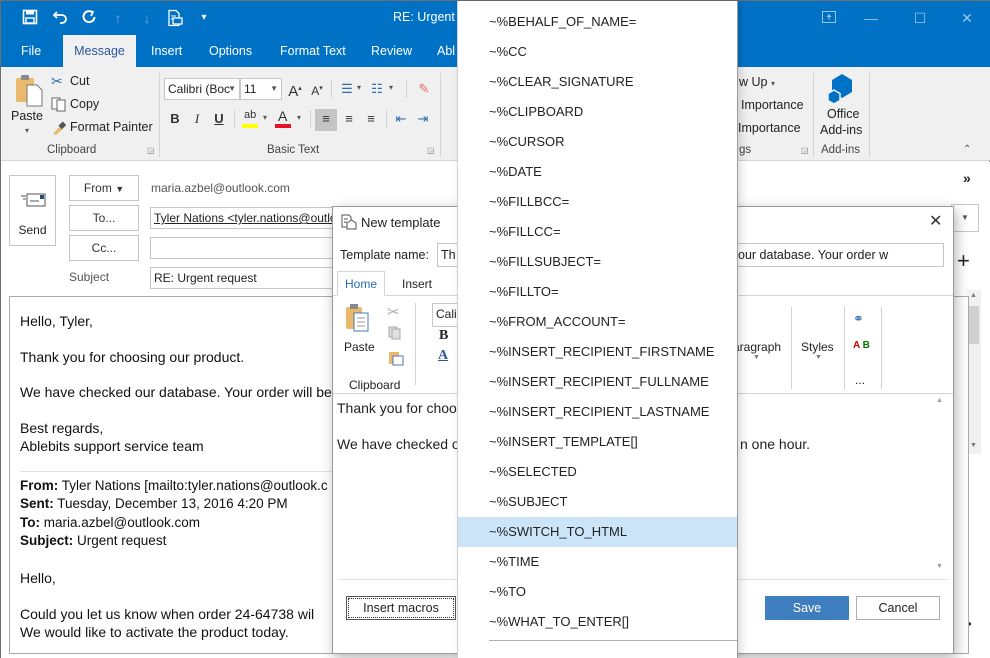 The height and width of the screenshot is (658, 990). Describe the element at coordinates (175, 119) in the screenshot. I see `bold-button: B` at that location.